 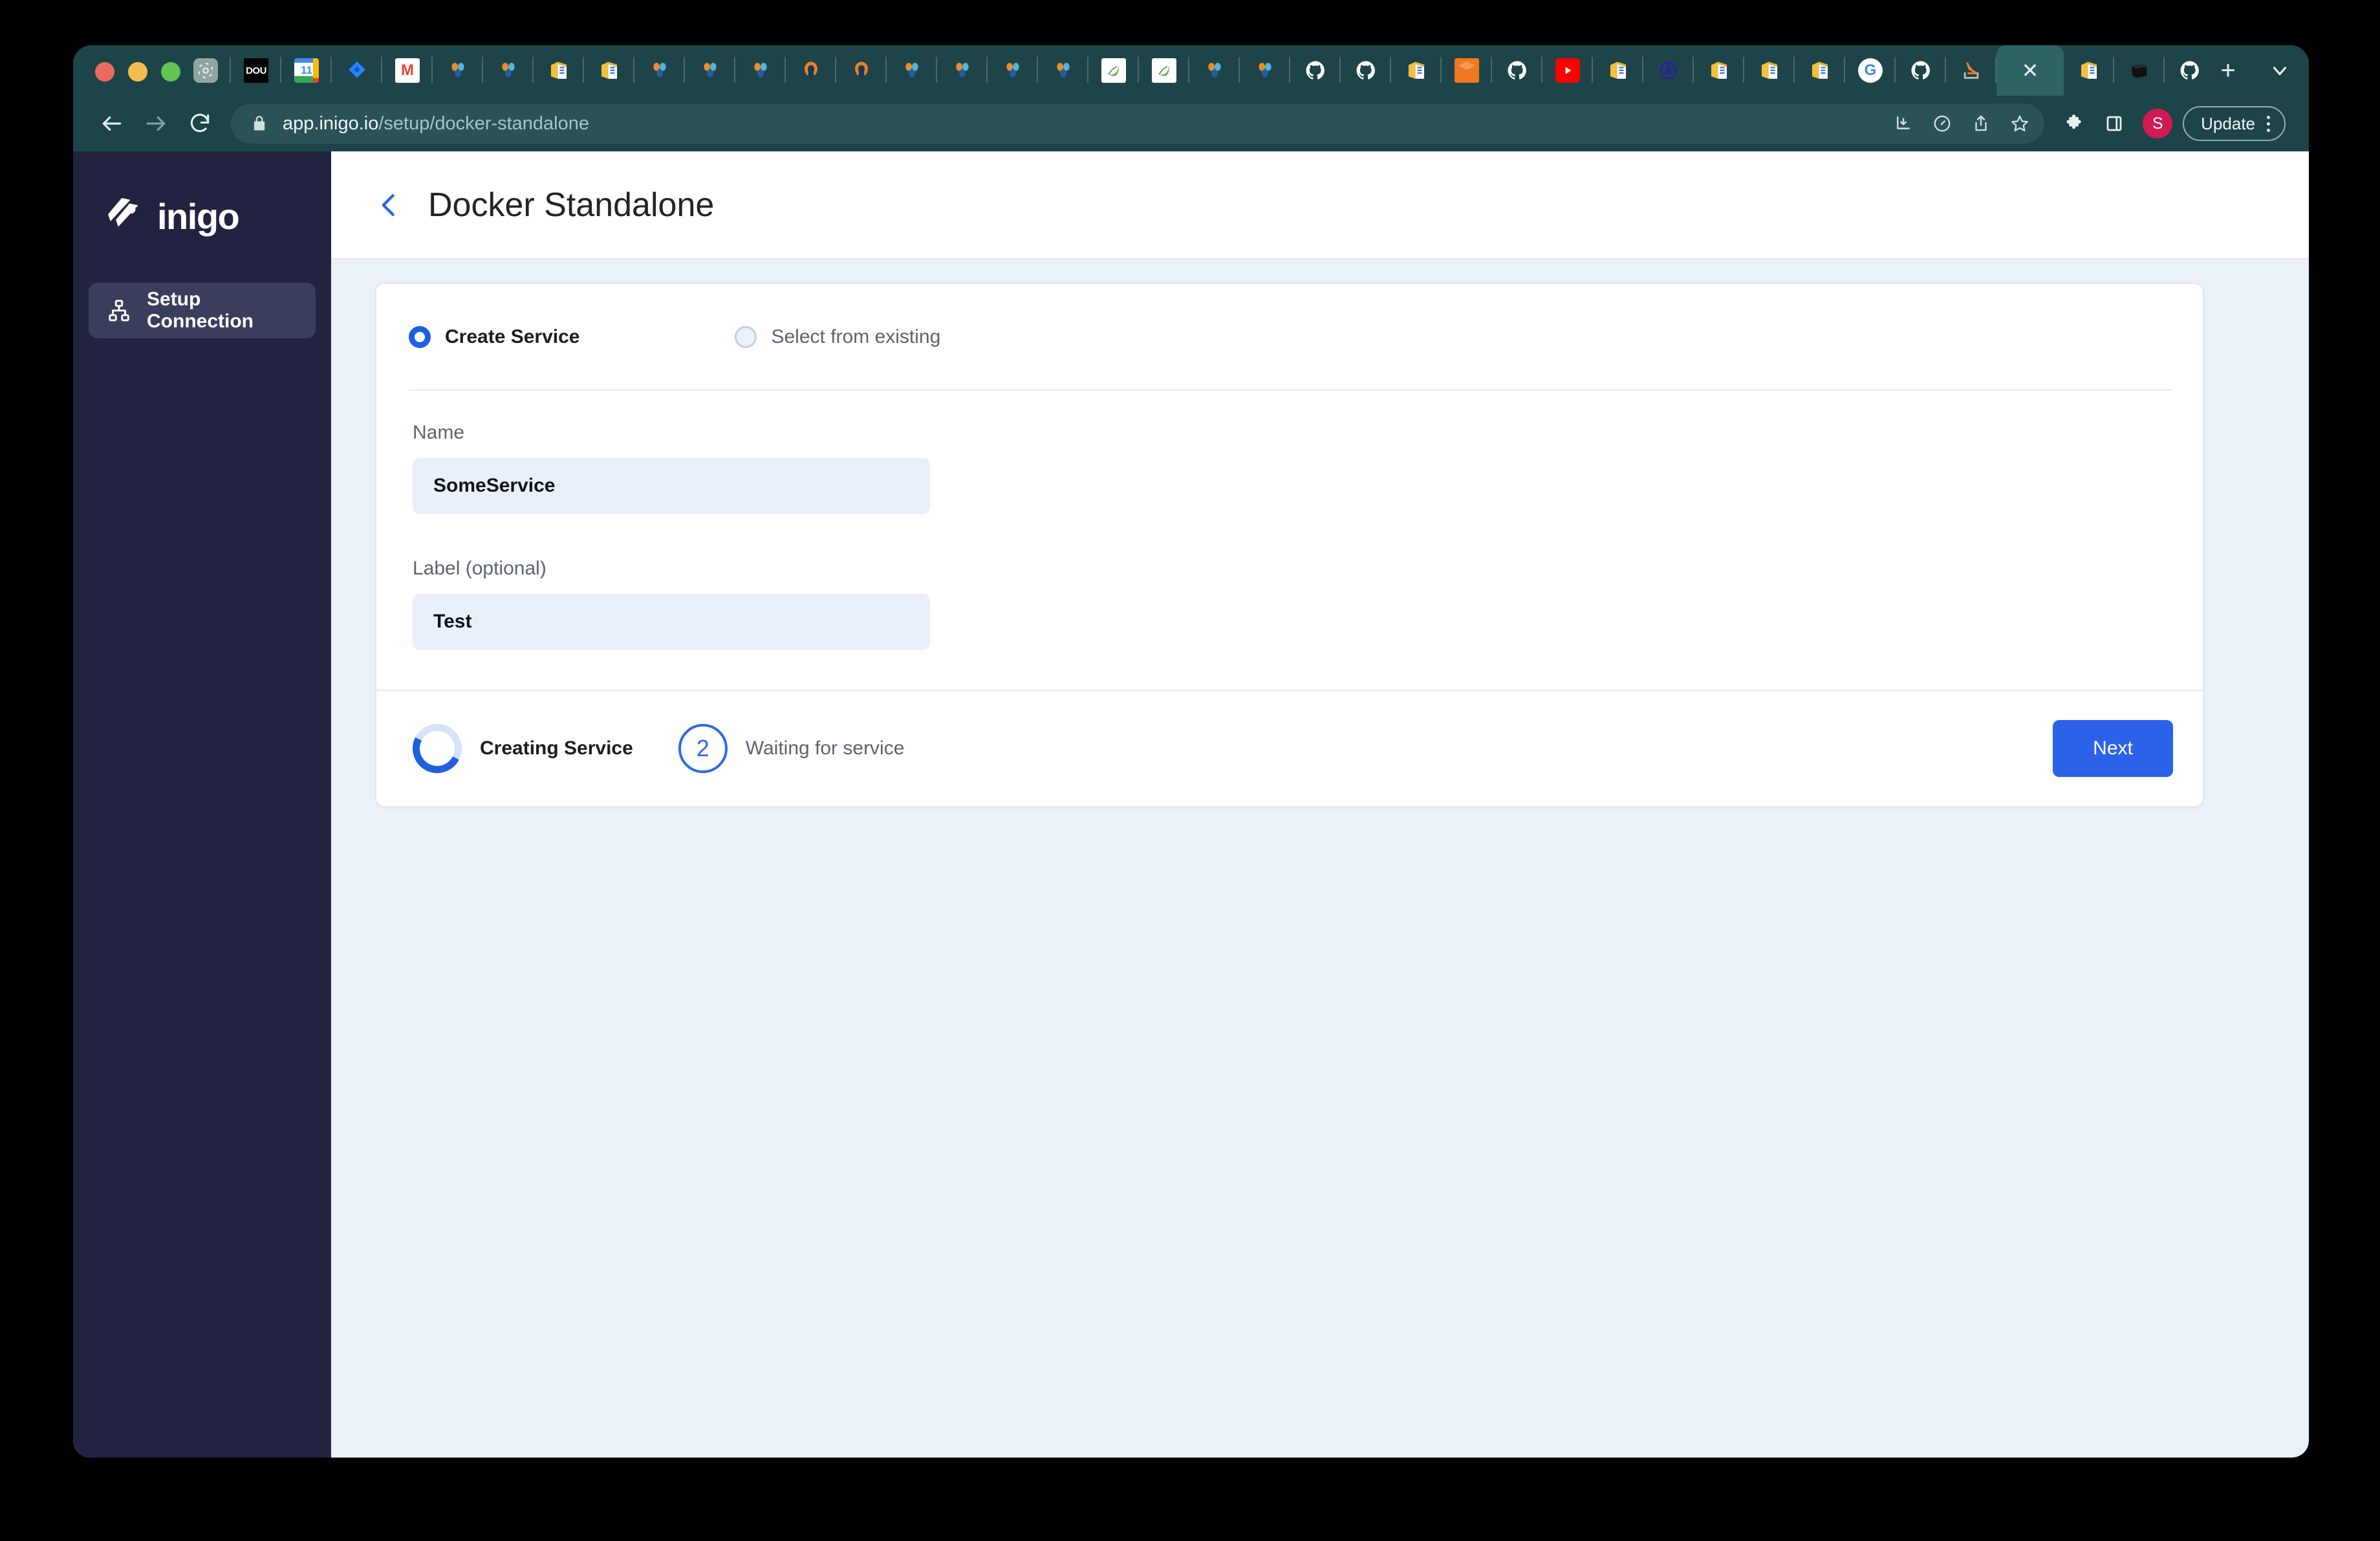 What do you see at coordinates (203, 194) in the screenshot?
I see `inigo-logo: inigo` at bounding box center [203, 194].